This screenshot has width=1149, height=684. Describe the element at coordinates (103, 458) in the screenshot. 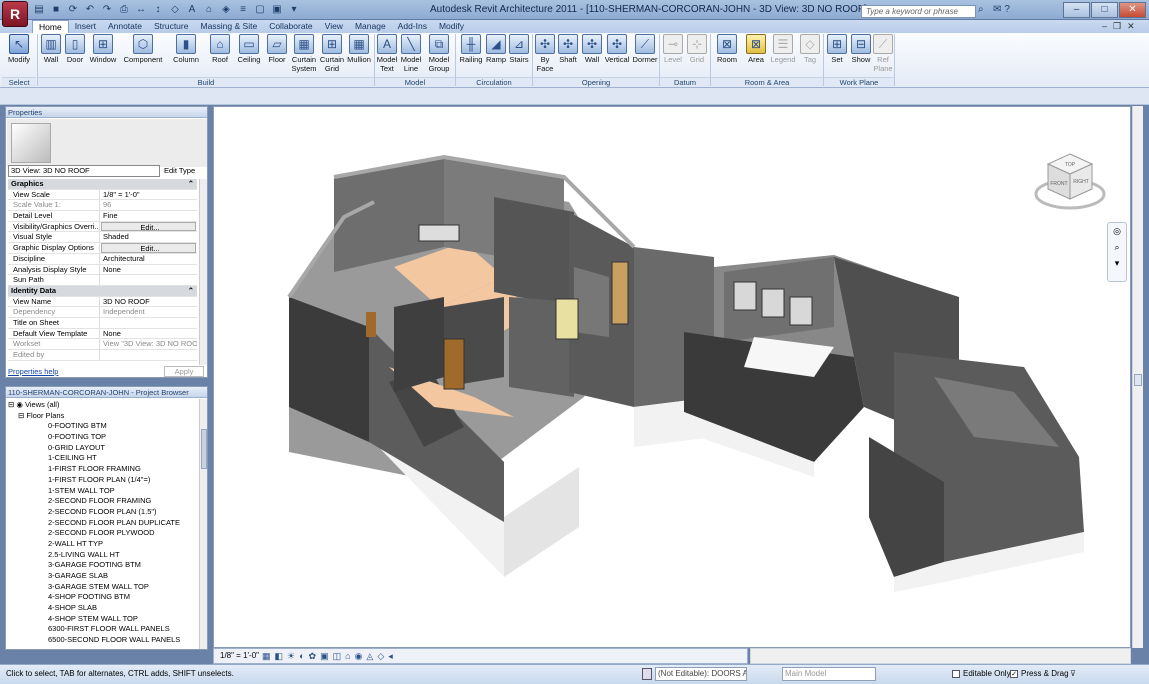

I see `floor-plan-item: 1-CEILING HT` at that location.